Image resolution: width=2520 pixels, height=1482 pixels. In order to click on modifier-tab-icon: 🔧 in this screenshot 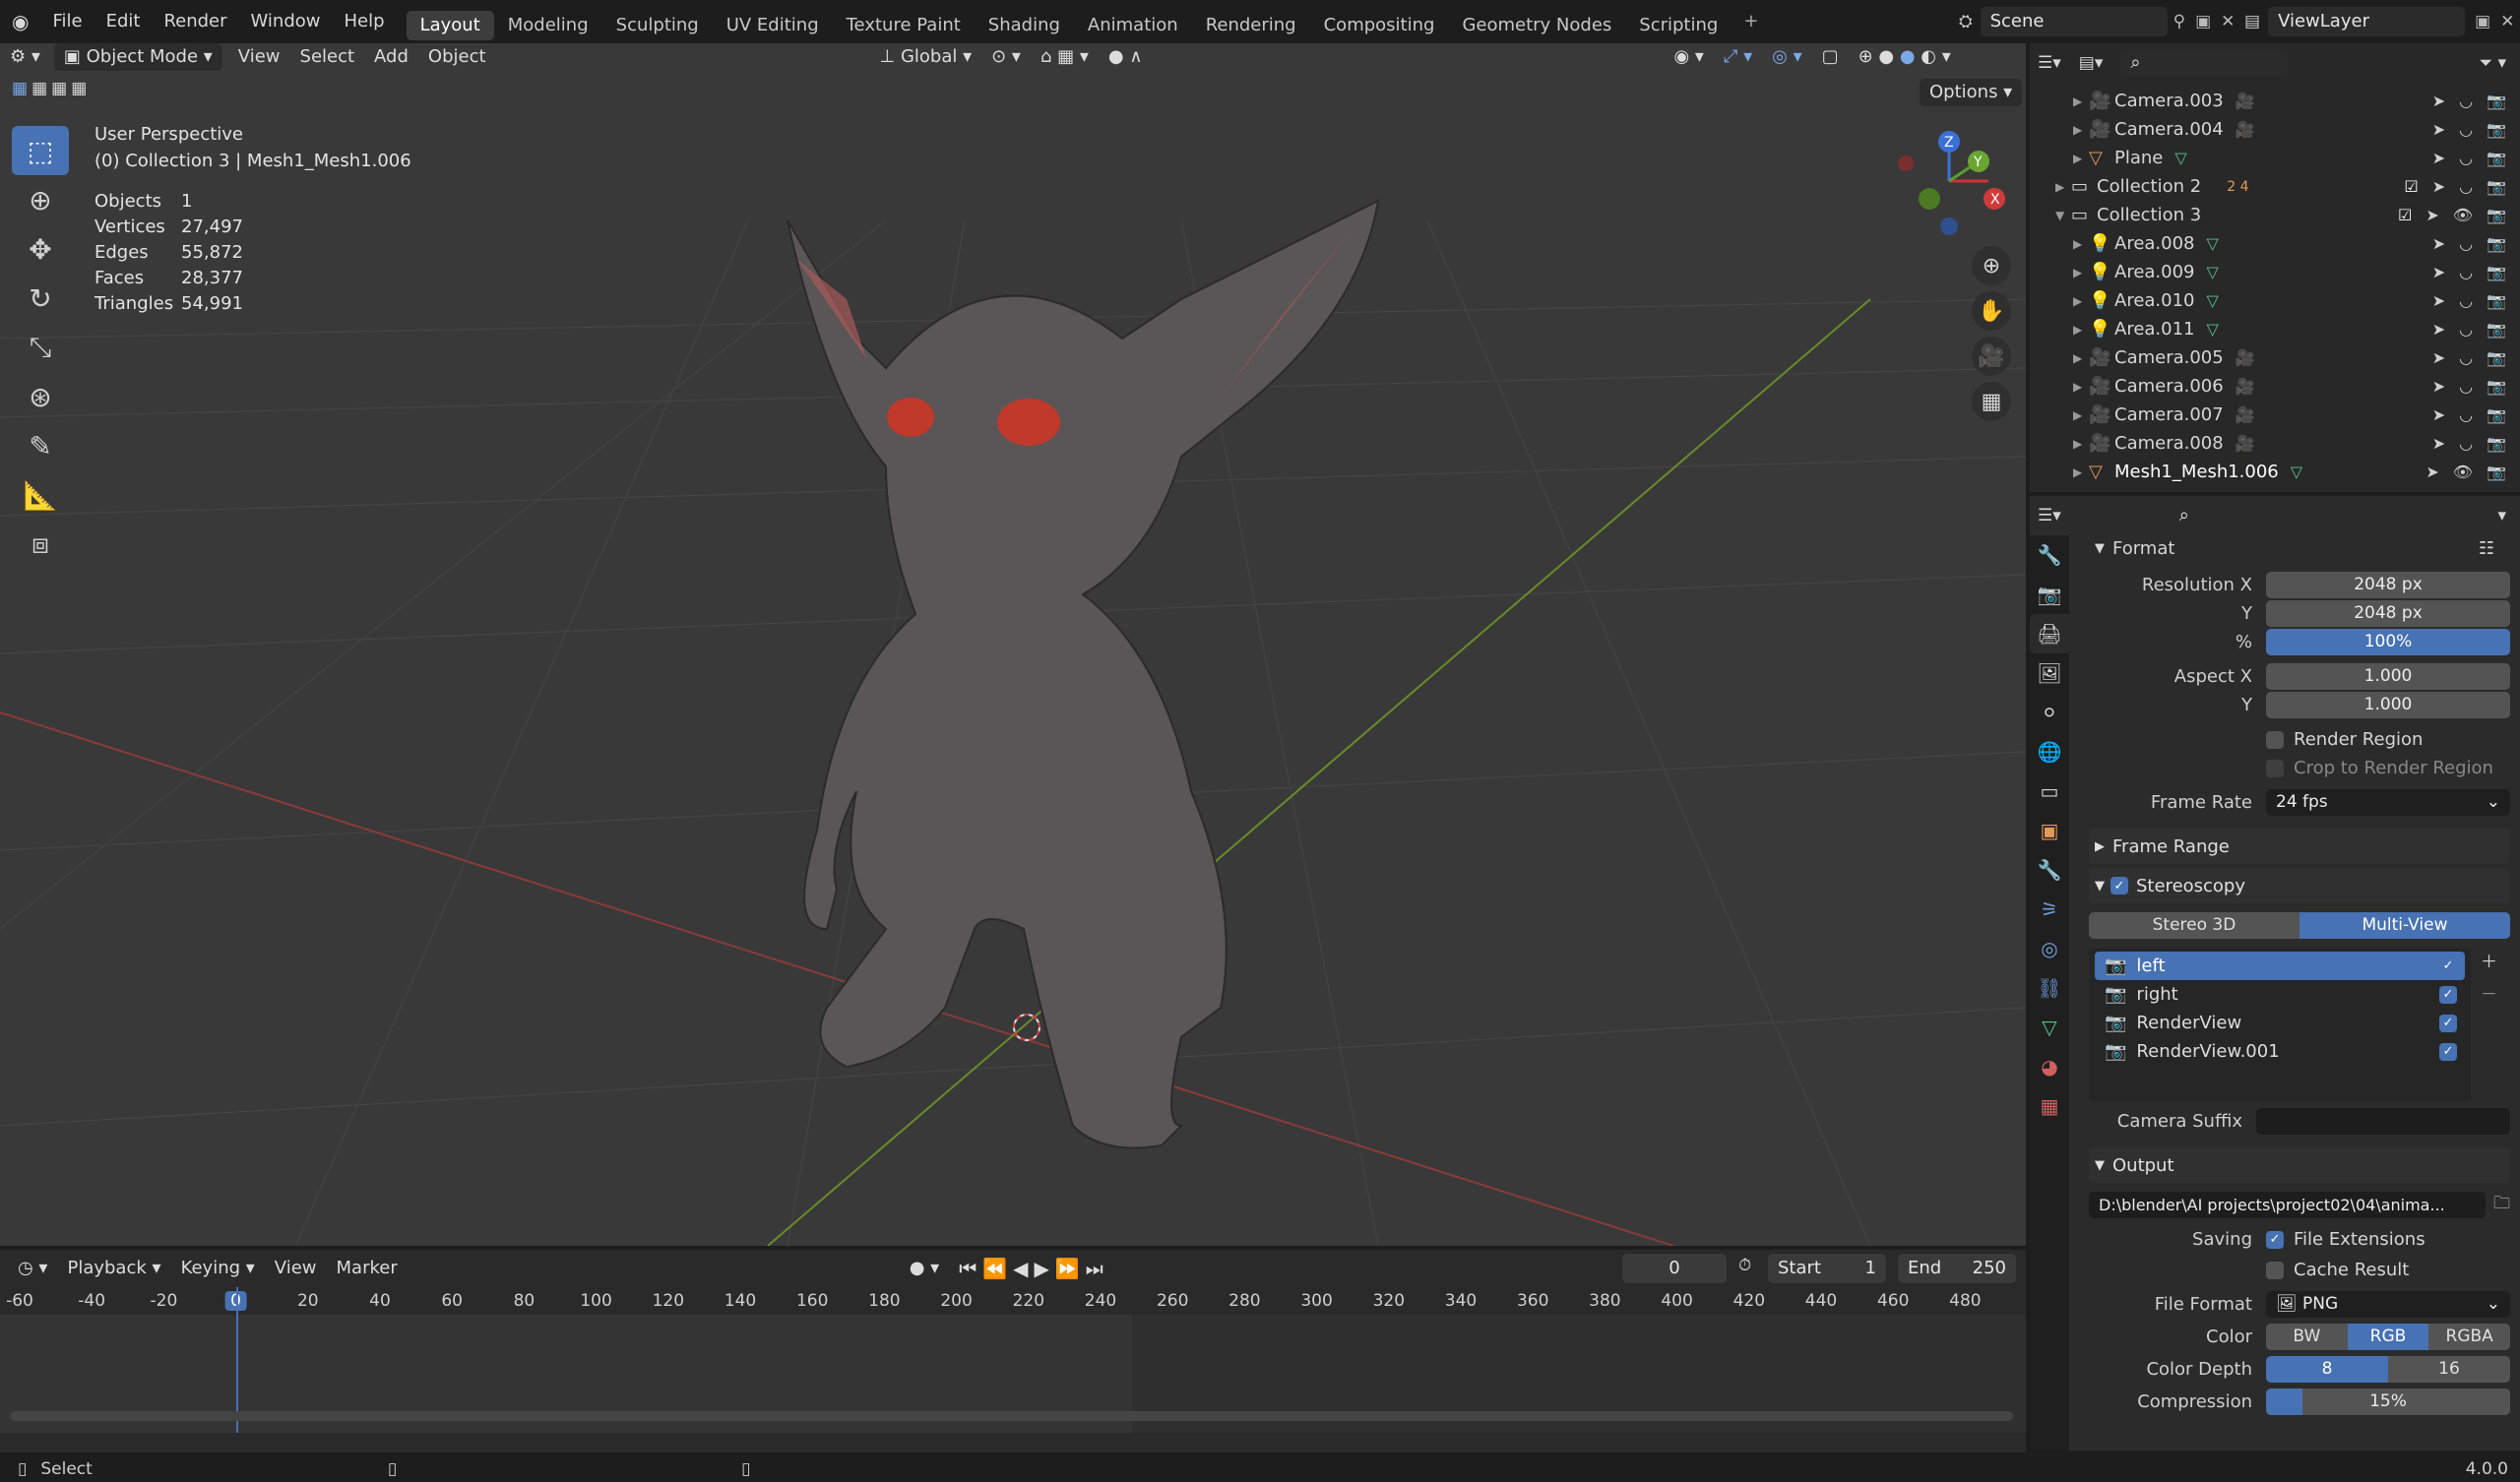, I will do `click(2049, 870)`.